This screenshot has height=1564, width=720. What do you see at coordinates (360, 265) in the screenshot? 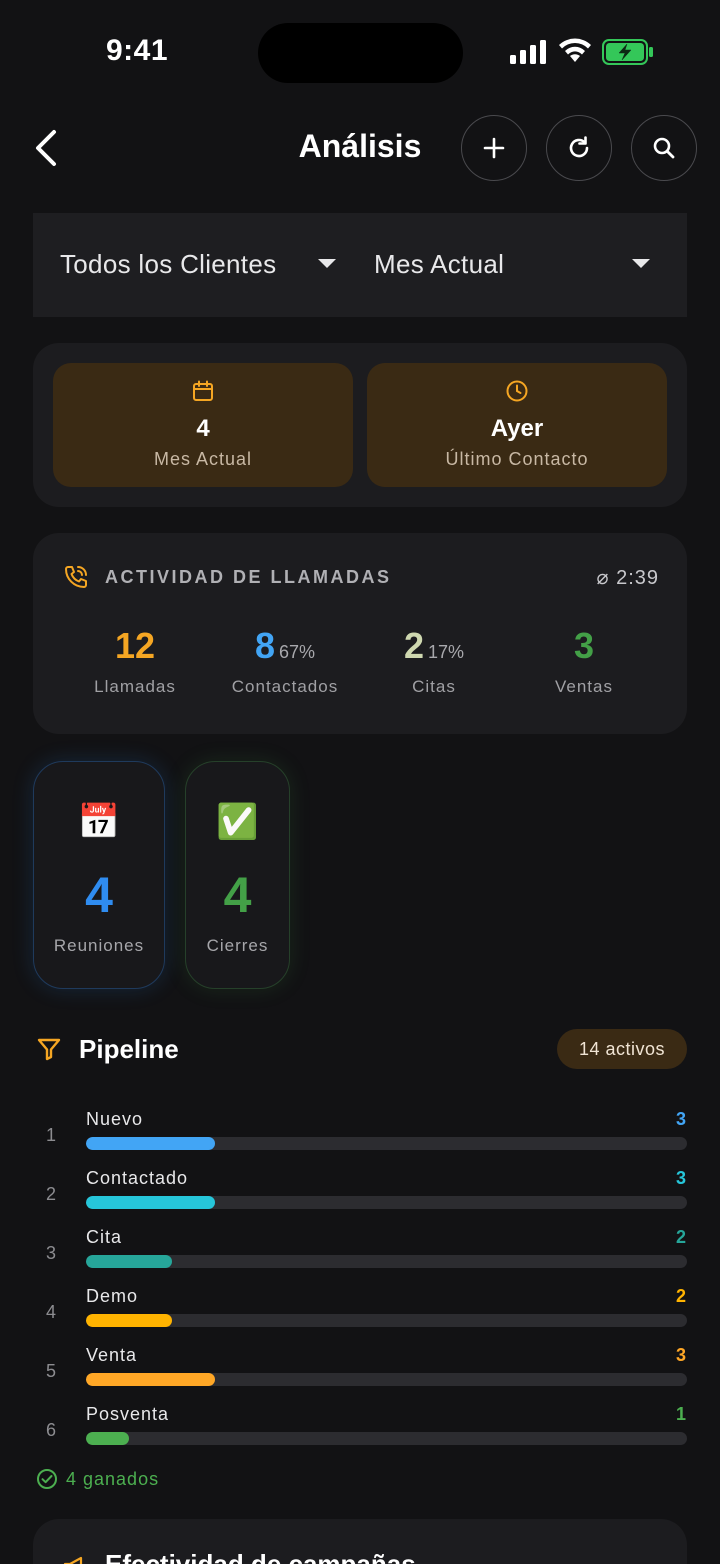
I see `filter-bar: Todos los Clientes Mes Actual` at bounding box center [360, 265].